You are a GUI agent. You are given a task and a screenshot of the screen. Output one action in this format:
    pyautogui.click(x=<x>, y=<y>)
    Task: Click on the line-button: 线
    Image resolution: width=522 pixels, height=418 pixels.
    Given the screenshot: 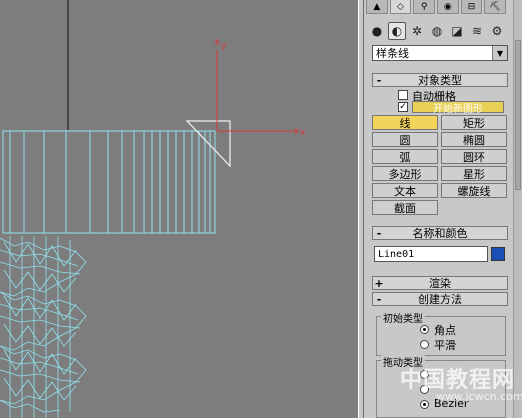 What is the action you would take?
    pyautogui.click(x=405, y=122)
    